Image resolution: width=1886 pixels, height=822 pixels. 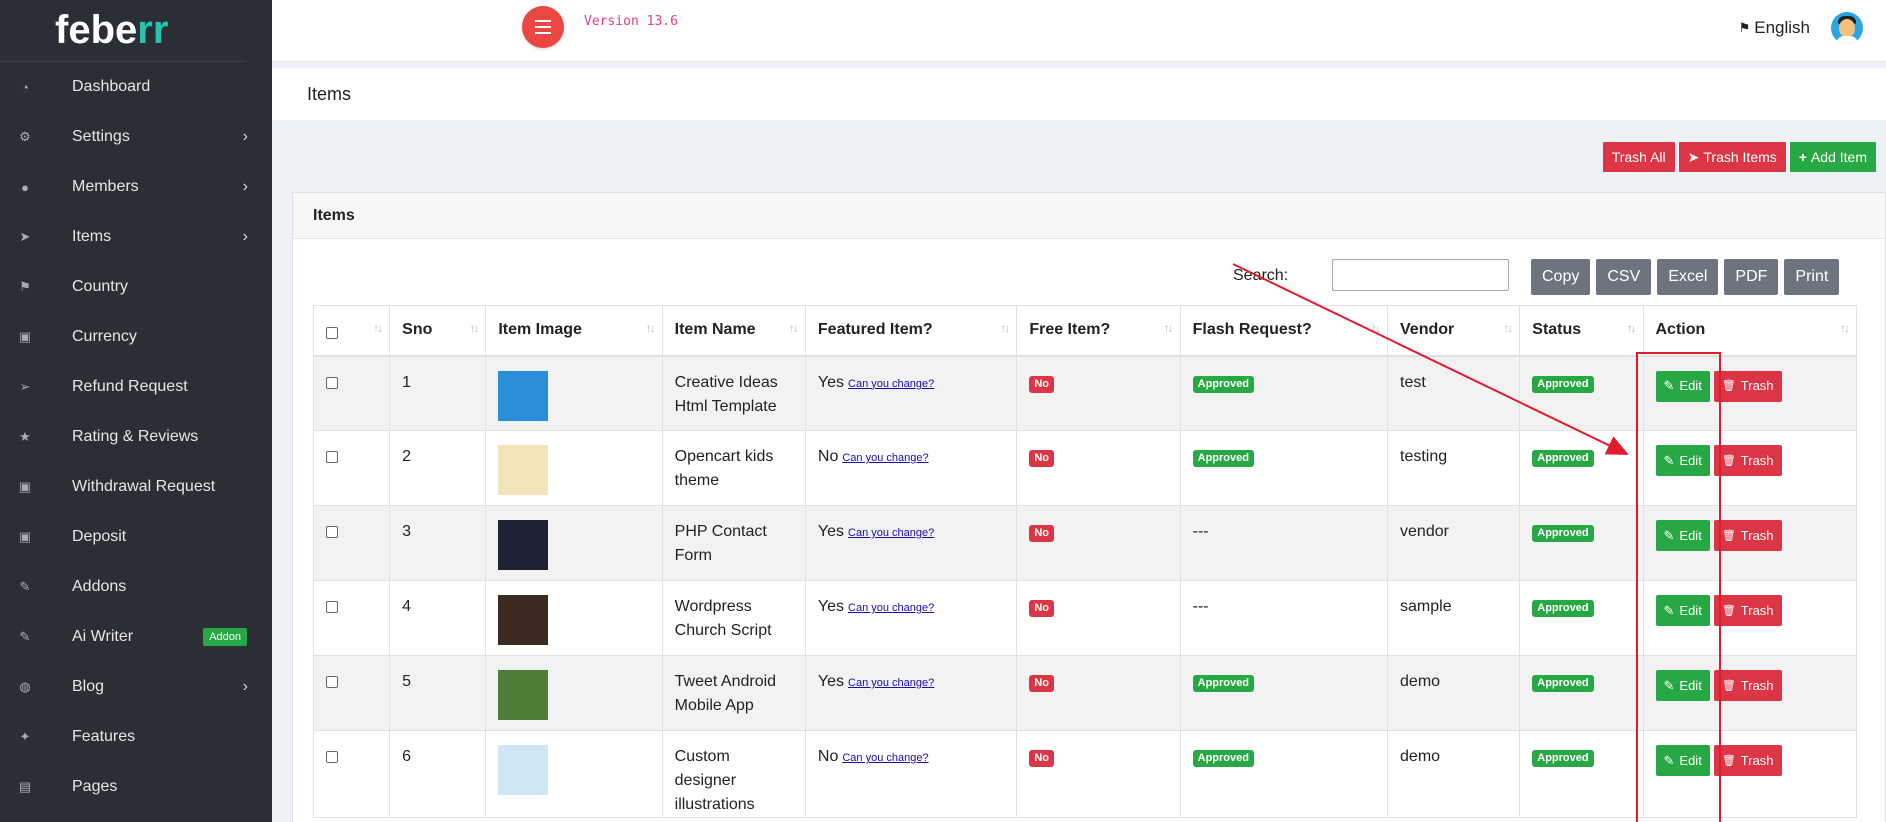 I want to click on search-input, so click(x=1420, y=275).